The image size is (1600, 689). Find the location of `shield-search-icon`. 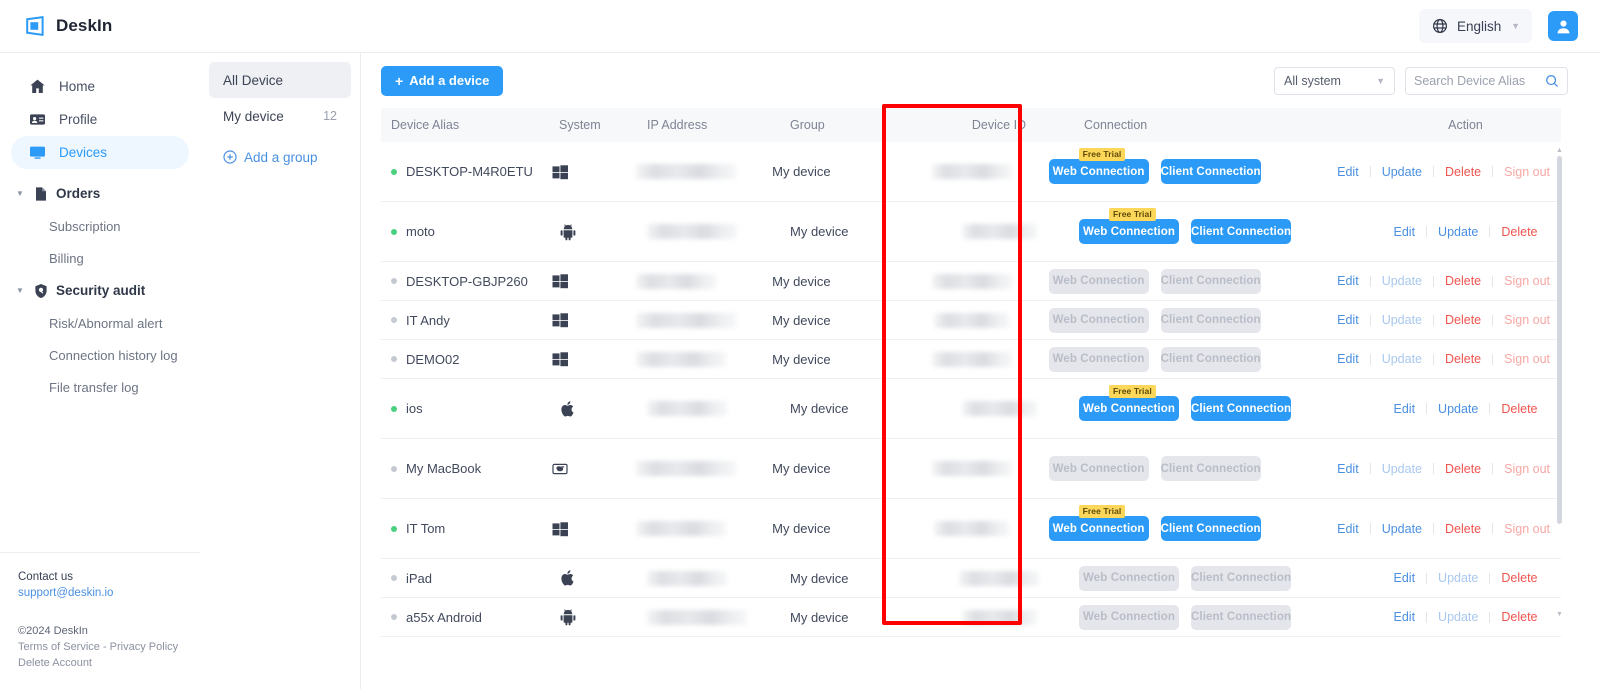

shield-search-icon is located at coordinates (40, 290).